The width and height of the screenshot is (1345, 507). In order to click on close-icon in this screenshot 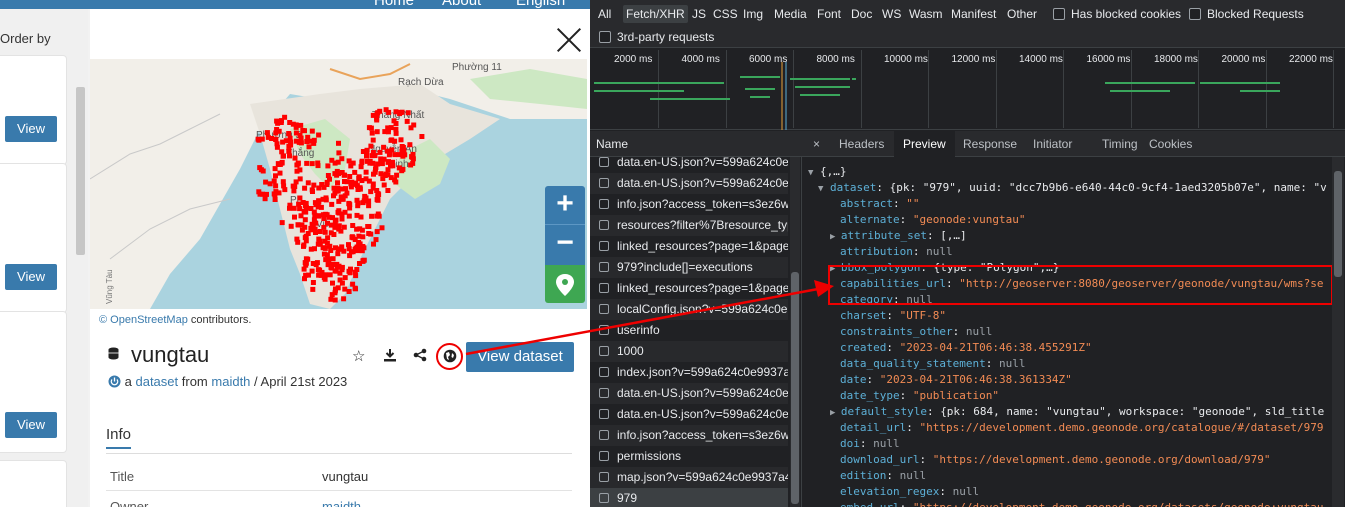, I will do `click(569, 40)`.